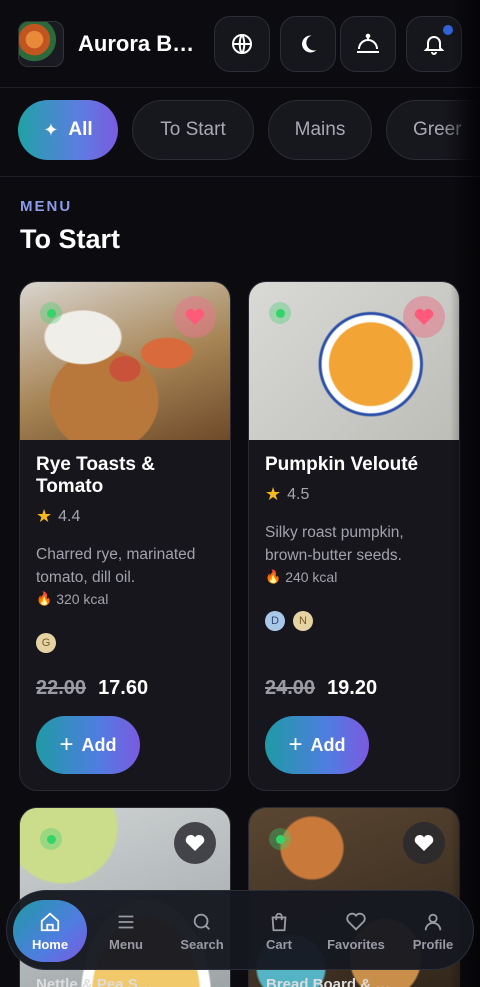 Image resolution: width=480 pixels, height=987 pixels. Describe the element at coordinates (448, 30) in the screenshot. I see `notification-badge` at that location.